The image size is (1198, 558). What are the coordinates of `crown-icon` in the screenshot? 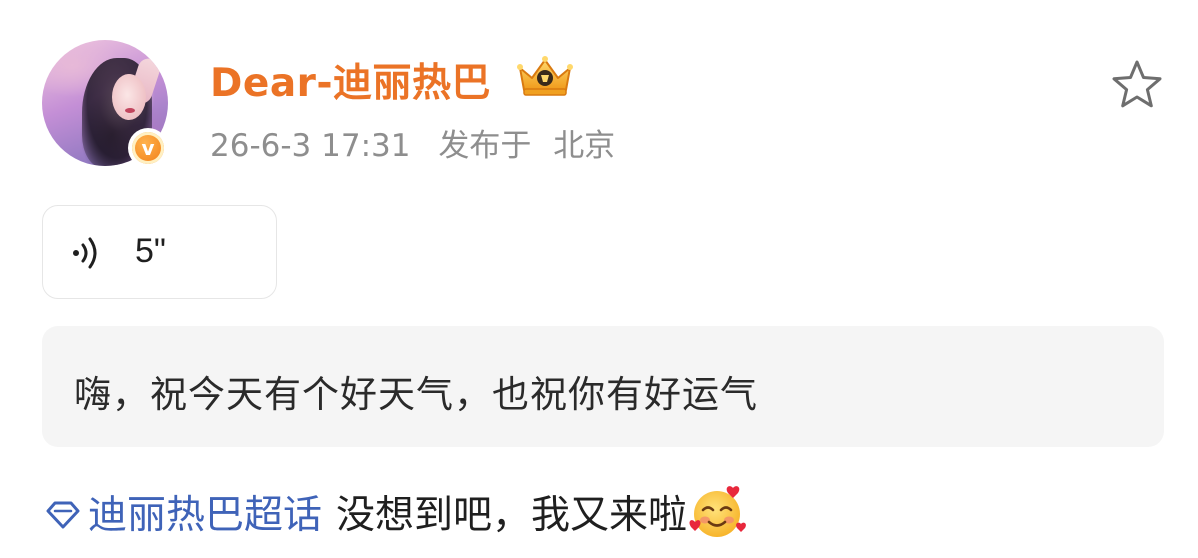 It's located at (545, 76).